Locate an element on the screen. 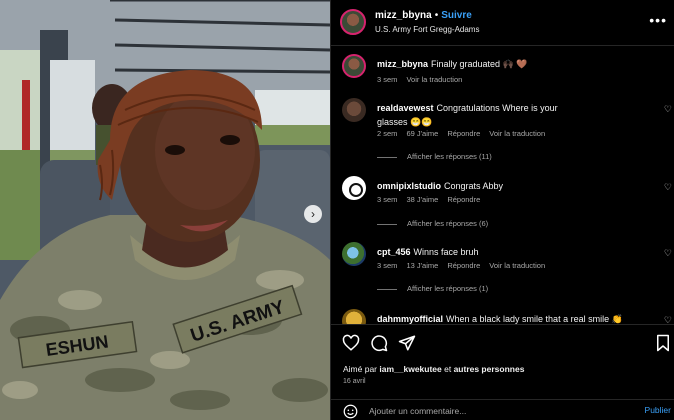 The height and width of the screenshot is (420, 674). comment-text: Winns face bruh is located at coordinates (446, 252).